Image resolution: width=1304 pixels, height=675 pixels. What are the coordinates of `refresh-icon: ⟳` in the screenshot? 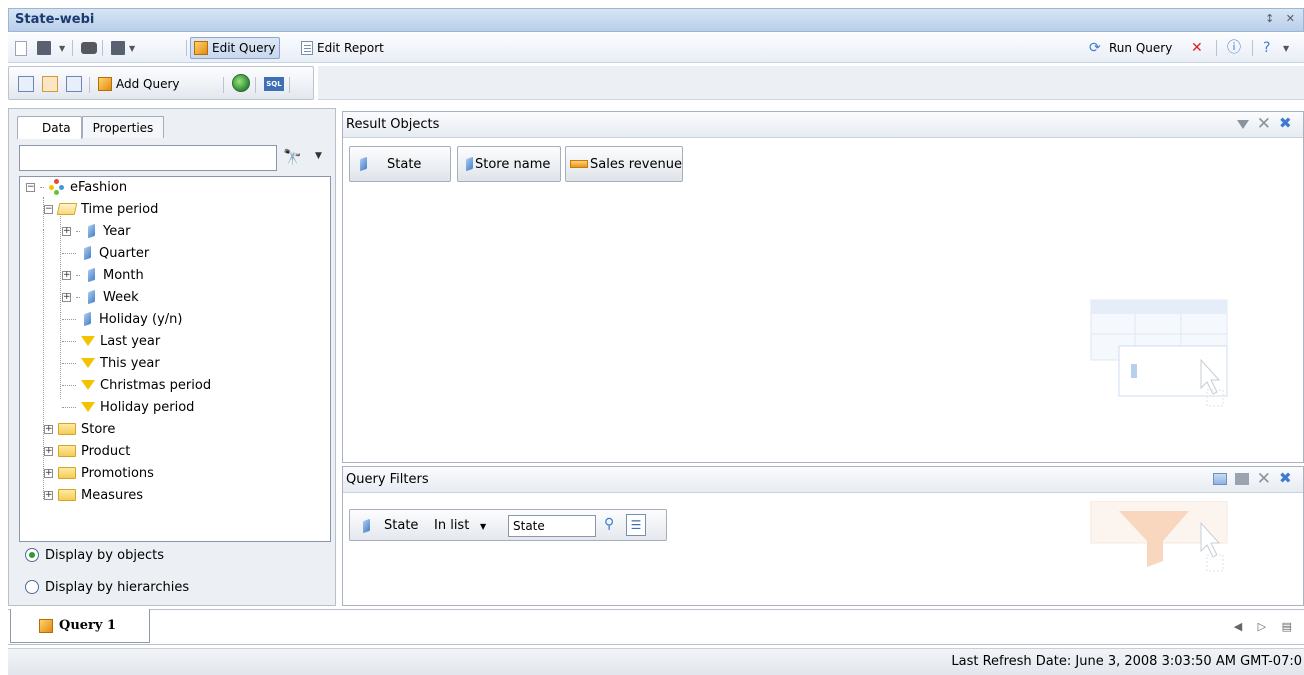 It's located at (1095, 48).